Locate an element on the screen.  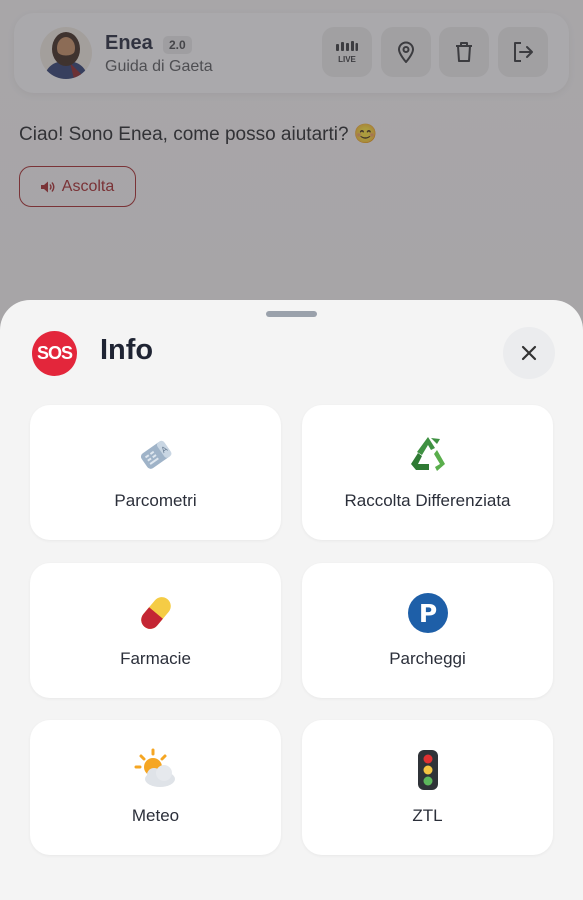
info-card-label: Meteo is located at coordinates (155, 815).